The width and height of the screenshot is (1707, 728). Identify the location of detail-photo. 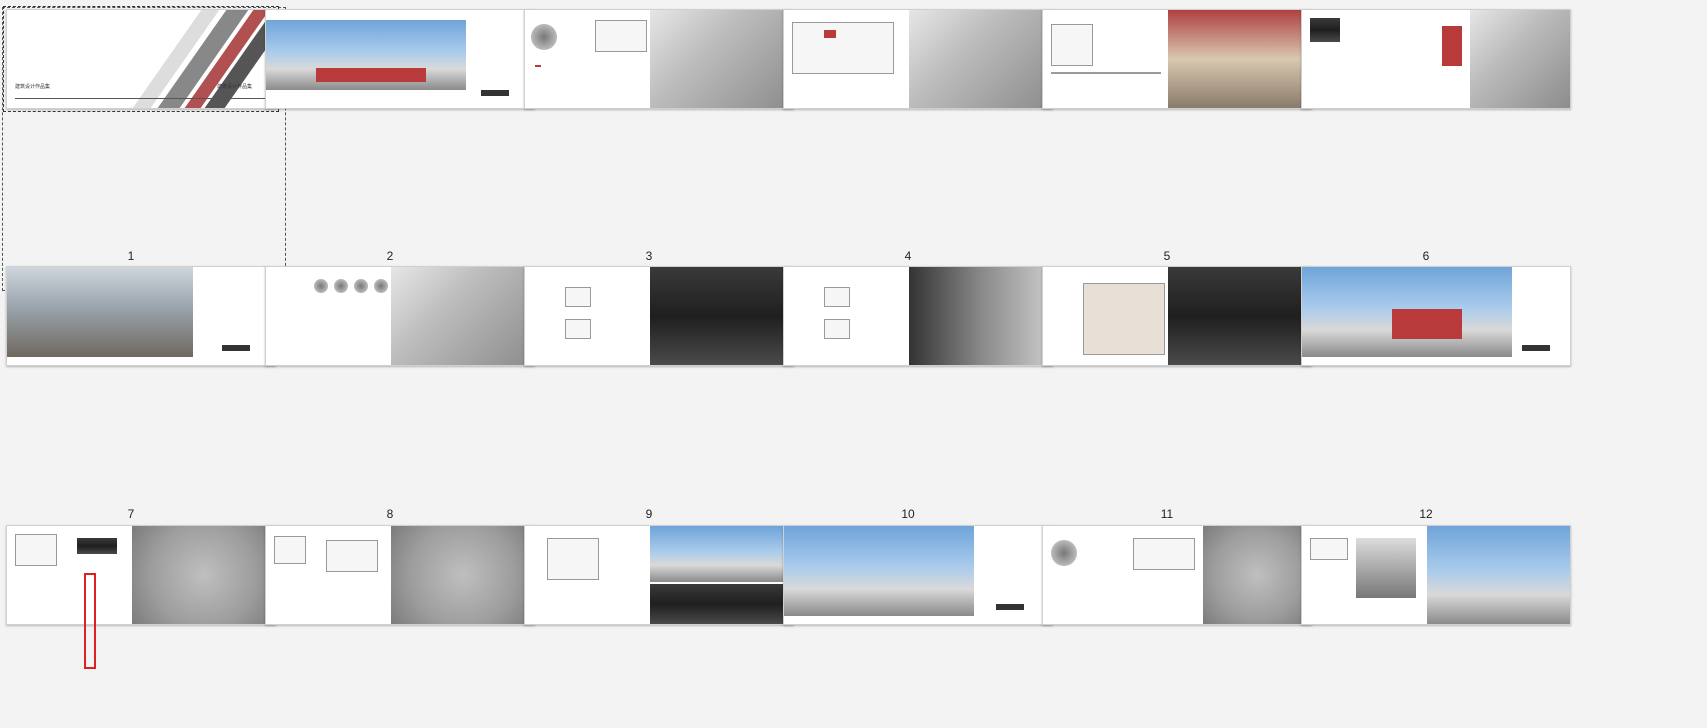
(1325, 30).